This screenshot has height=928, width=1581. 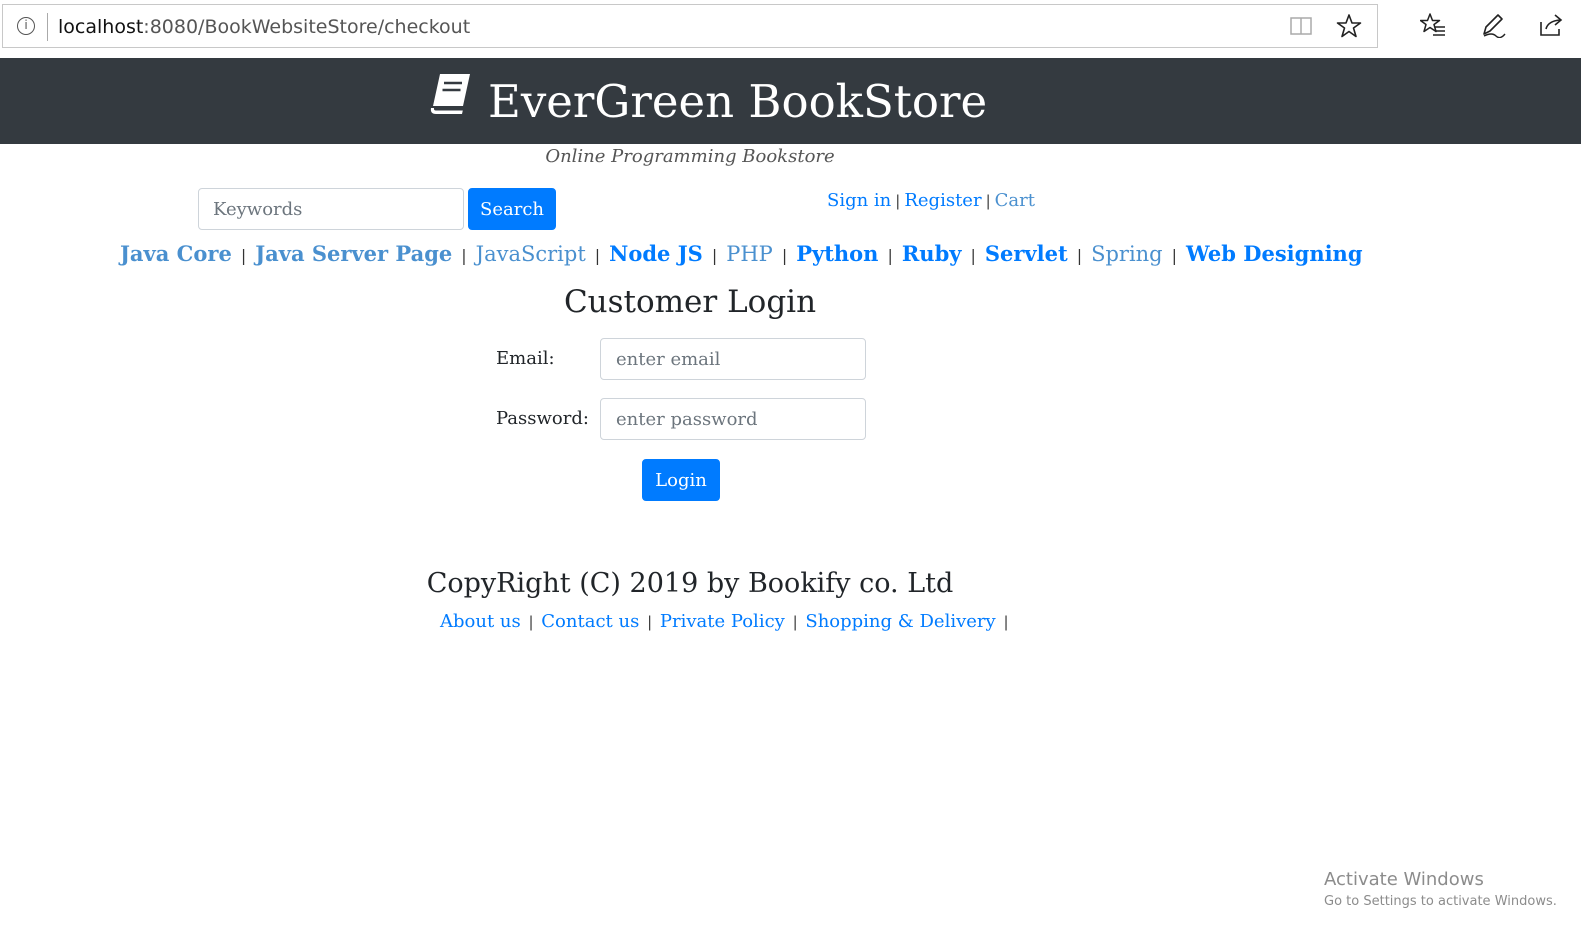 I want to click on pen-icon, so click(x=1493, y=25).